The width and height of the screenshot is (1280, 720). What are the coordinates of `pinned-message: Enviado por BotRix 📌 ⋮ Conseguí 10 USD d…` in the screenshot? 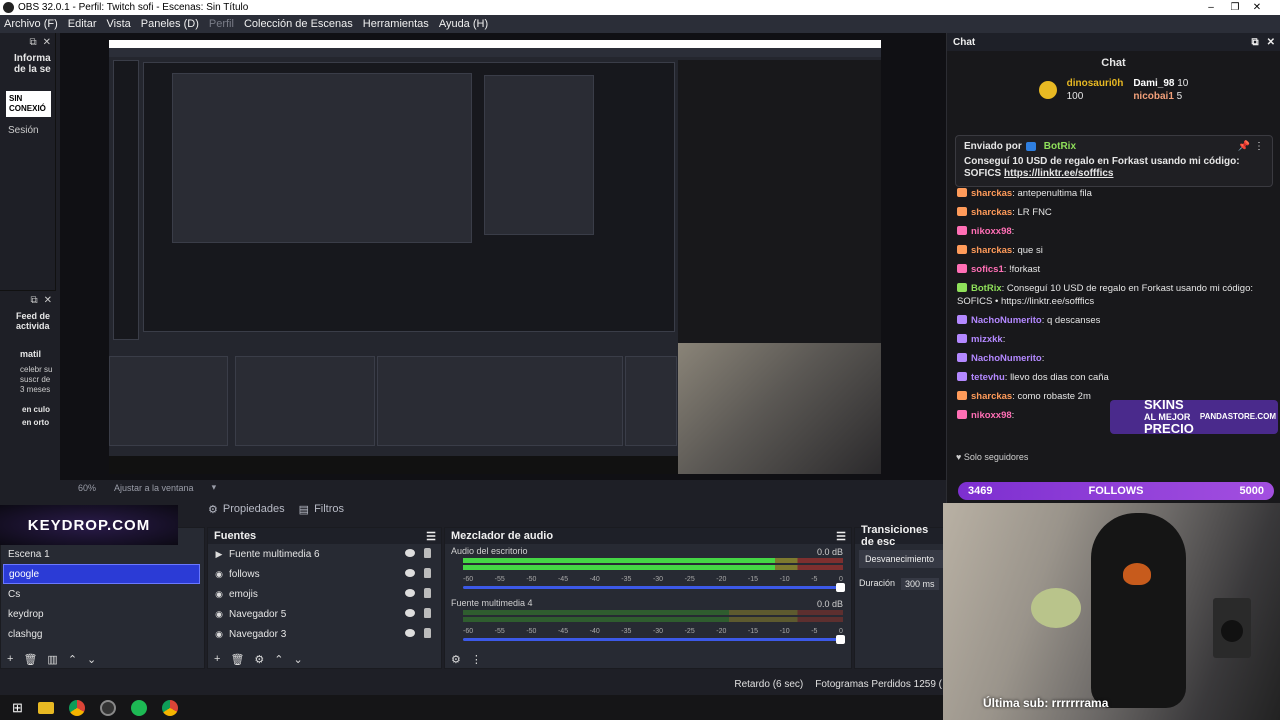 It's located at (1114, 161).